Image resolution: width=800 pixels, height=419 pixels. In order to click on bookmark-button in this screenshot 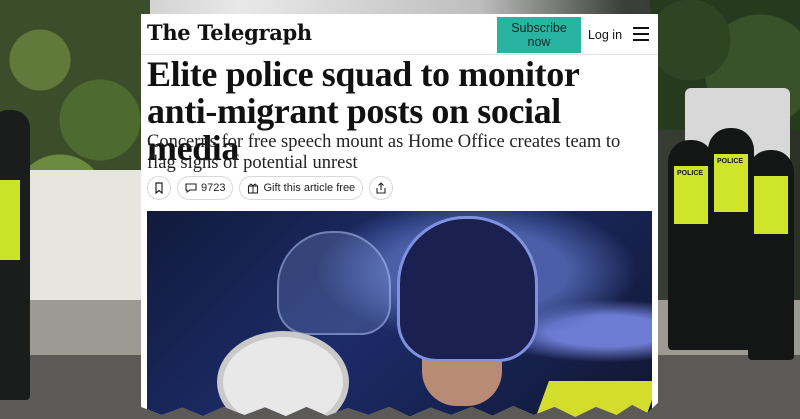, I will do `click(159, 188)`.